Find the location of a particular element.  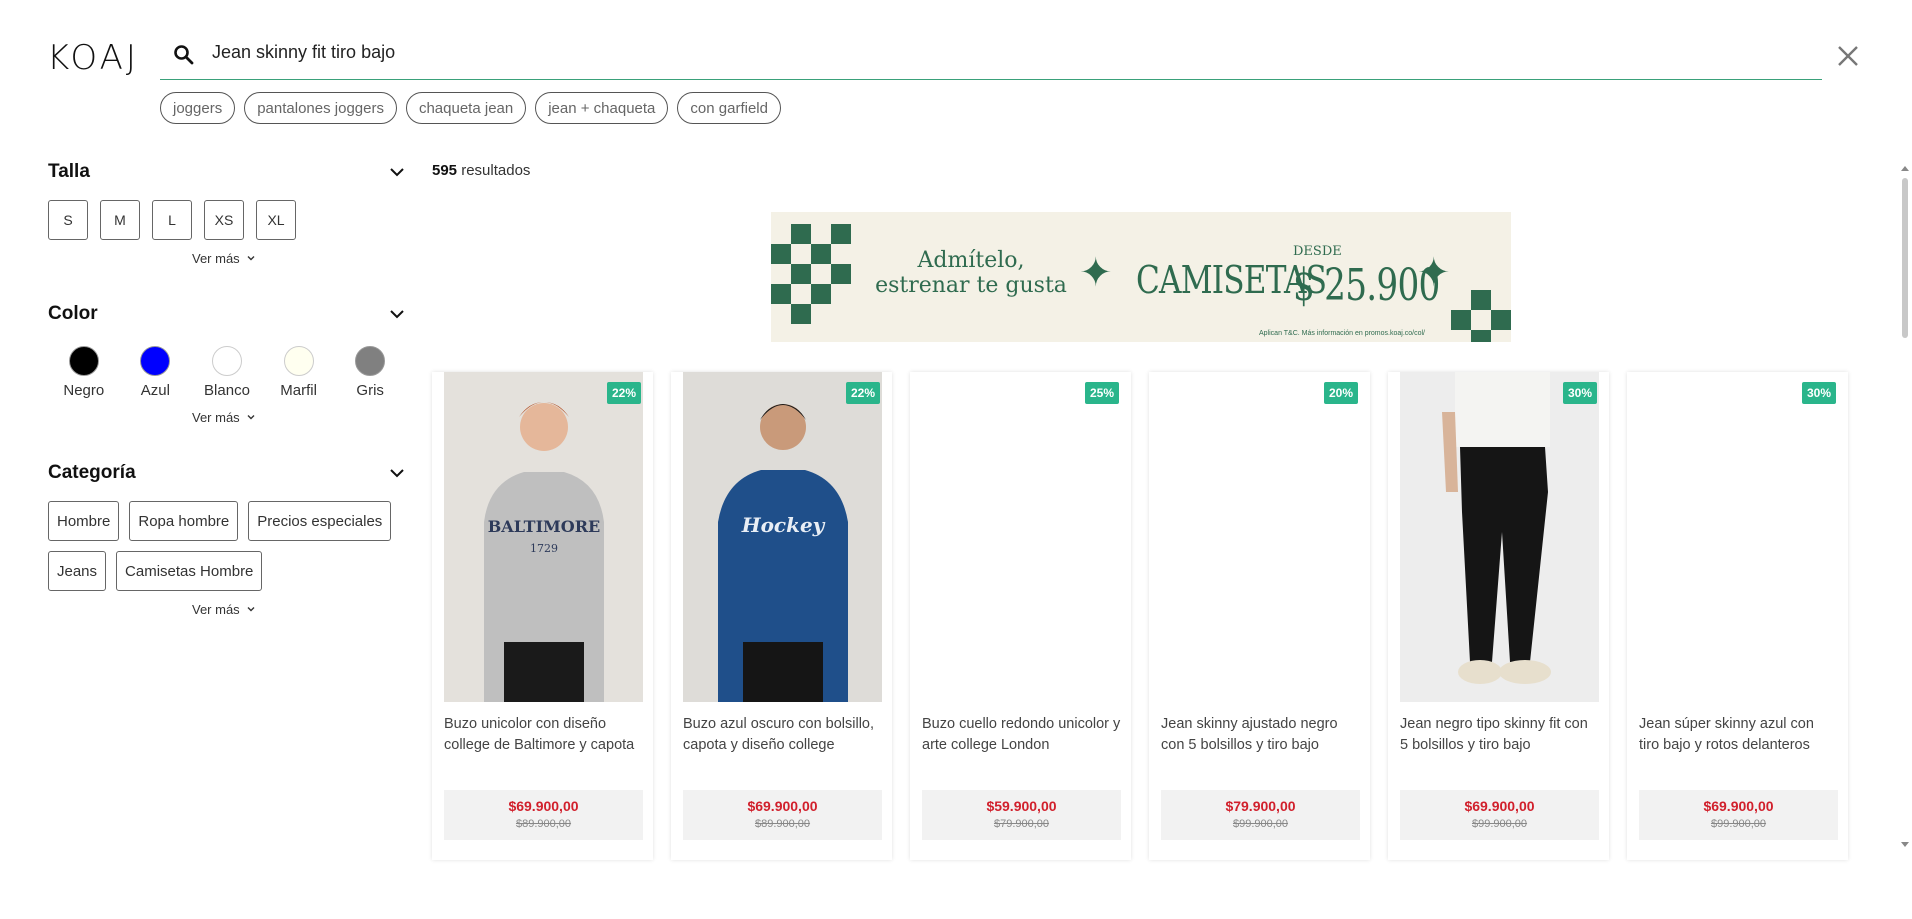

suggestion-chip: joggers is located at coordinates (198, 108).